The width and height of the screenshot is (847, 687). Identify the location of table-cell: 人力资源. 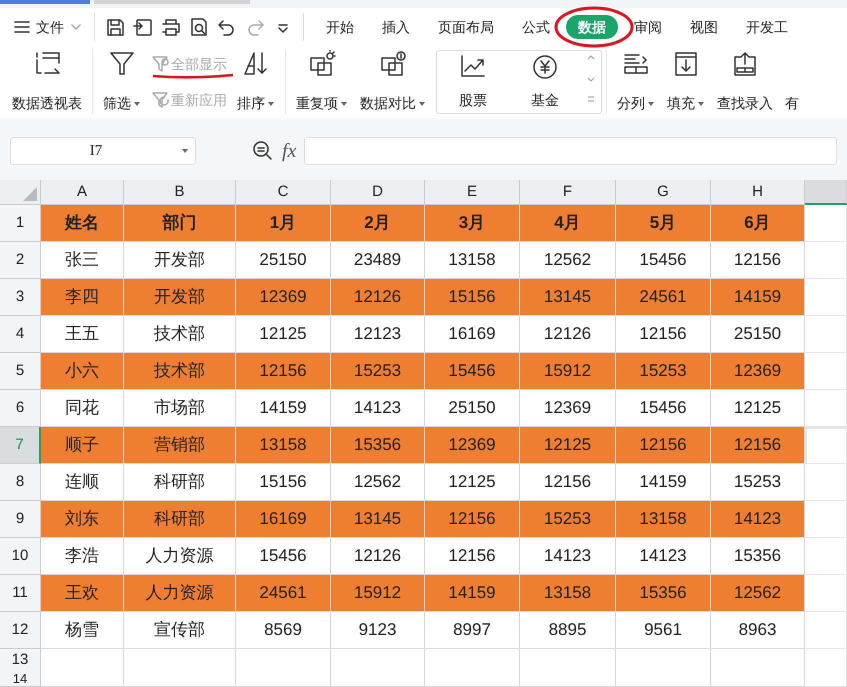
(180, 593).